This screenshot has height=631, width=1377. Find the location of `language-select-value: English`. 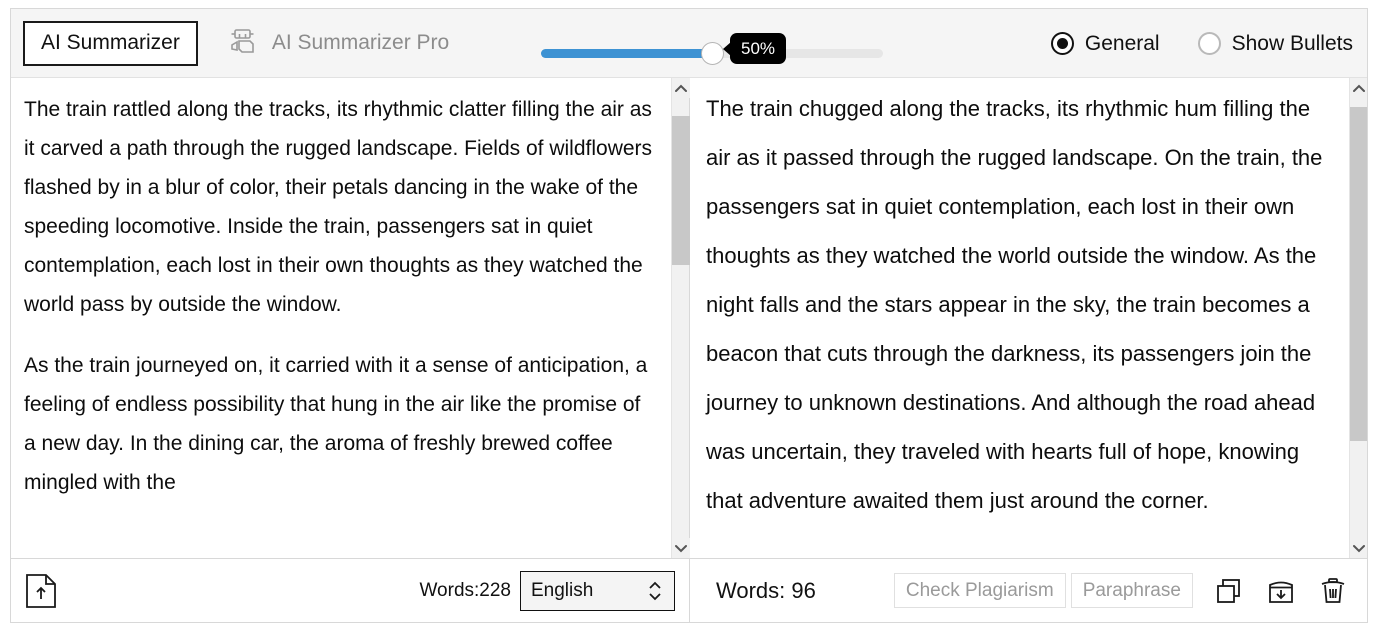

language-select-value: English is located at coordinates (562, 590).